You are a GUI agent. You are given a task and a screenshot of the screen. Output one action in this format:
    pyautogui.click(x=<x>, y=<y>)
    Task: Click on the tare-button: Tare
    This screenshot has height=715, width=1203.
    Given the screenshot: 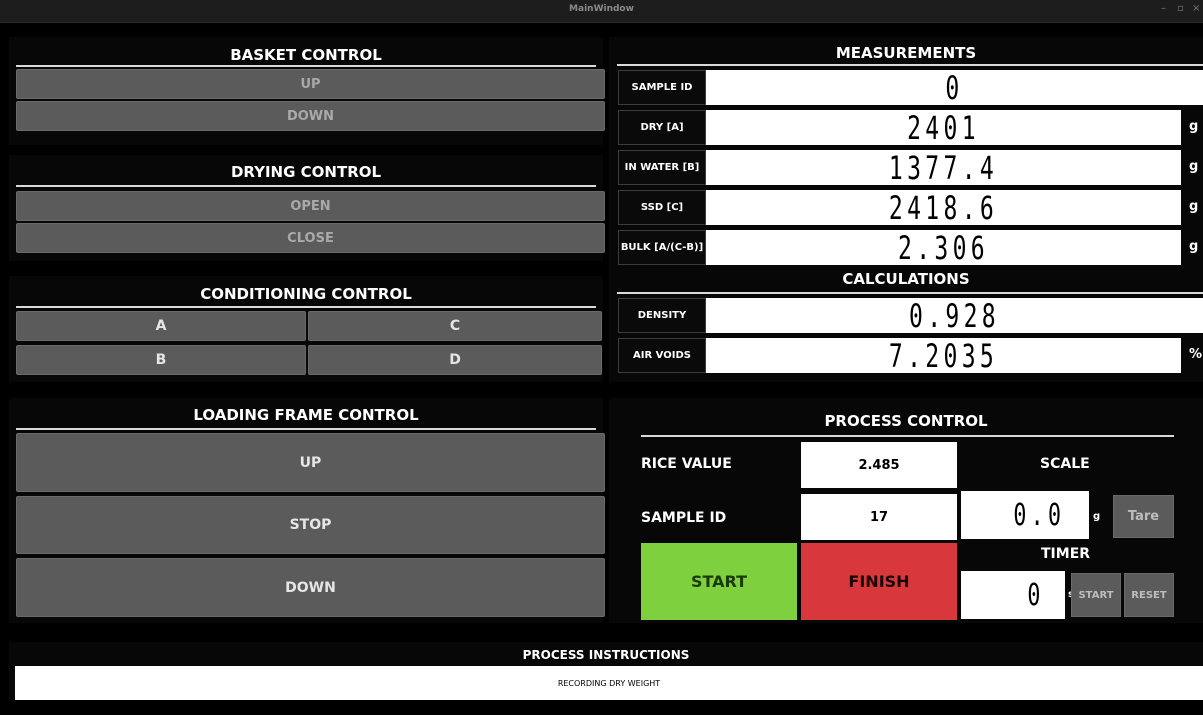 What is the action you would take?
    pyautogui.click(x=1143, y=516)
    